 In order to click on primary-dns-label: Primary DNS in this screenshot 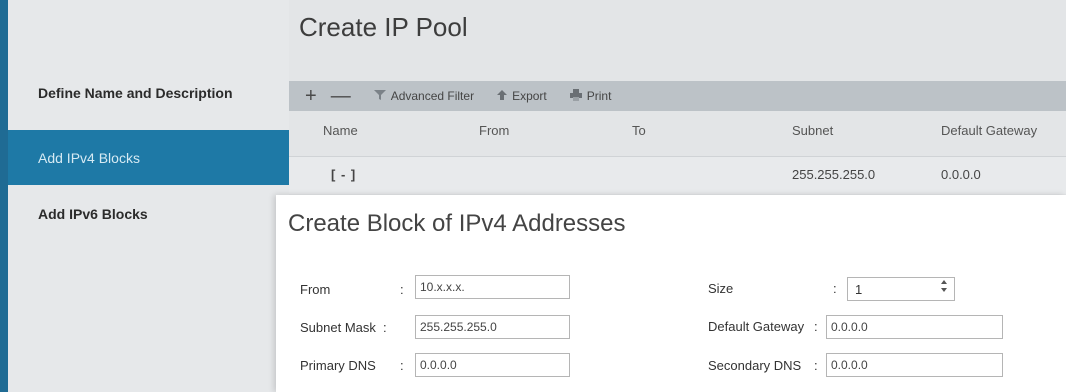, I will do `click(338, 365)`.